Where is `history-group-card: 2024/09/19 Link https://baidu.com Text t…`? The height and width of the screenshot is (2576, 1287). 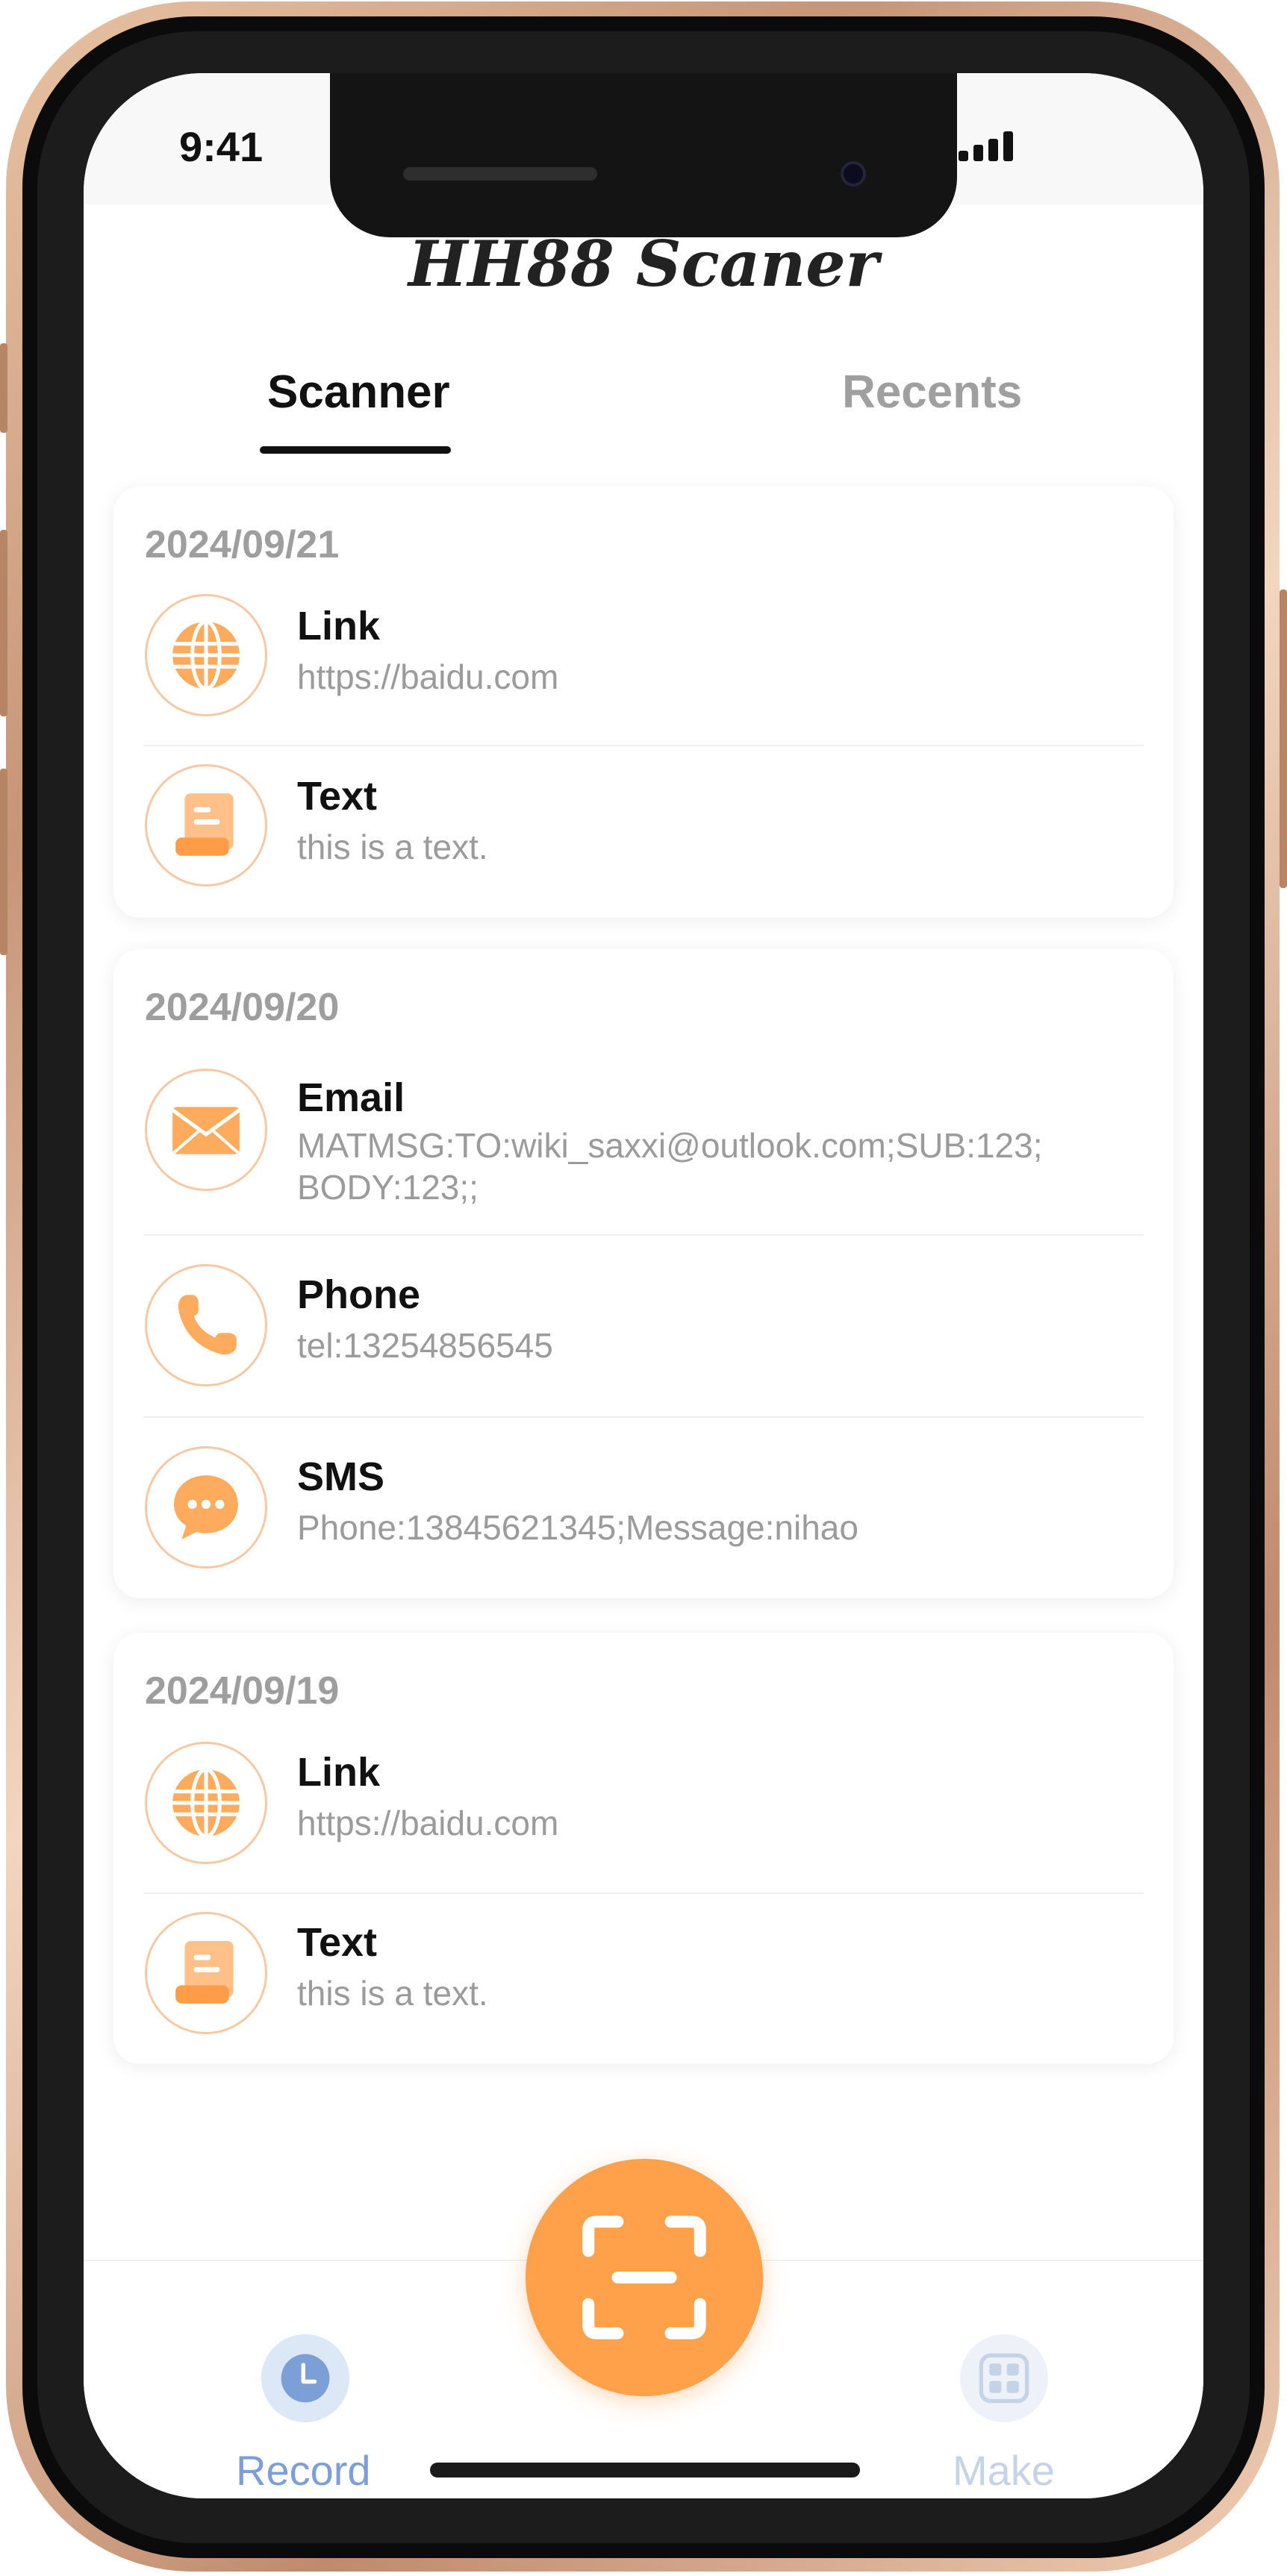 history-group-card: 2024/09/19 Link https://baidu.com Text t… is located at coordinates (643, 1848).